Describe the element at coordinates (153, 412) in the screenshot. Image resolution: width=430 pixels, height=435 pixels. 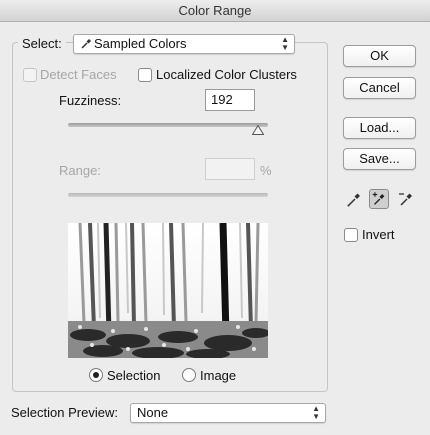
I see `selection-preview-value: None` at that location.